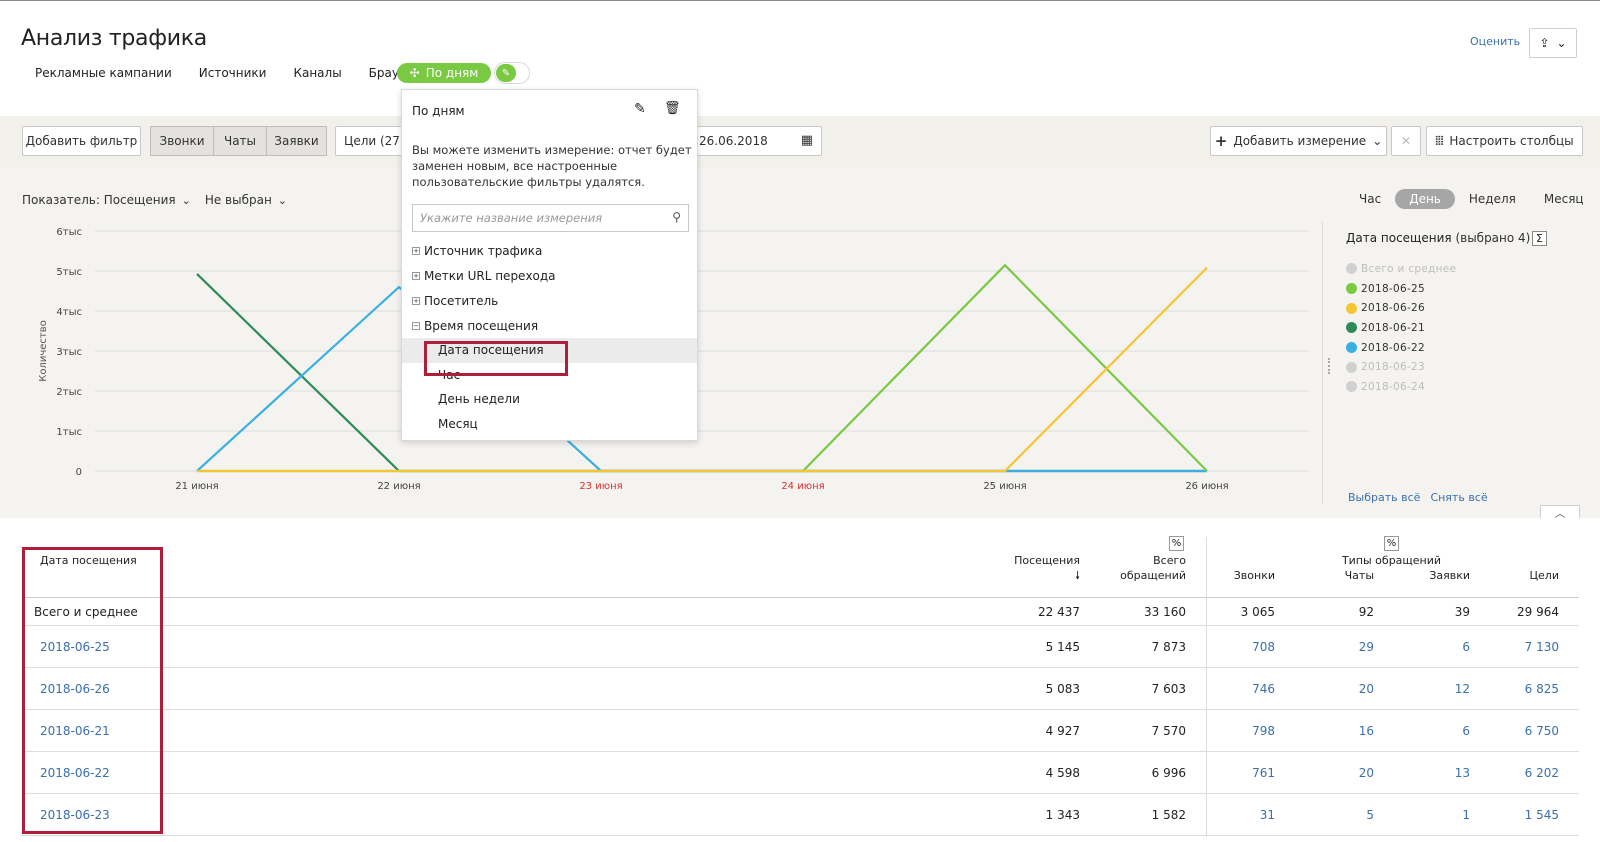 This screenshot has width=1600, height=842. What do you see at coordinates (1495, 41) in the screenshot?
I see `rate-link: Оценить` at bounding box center [1495, 41].